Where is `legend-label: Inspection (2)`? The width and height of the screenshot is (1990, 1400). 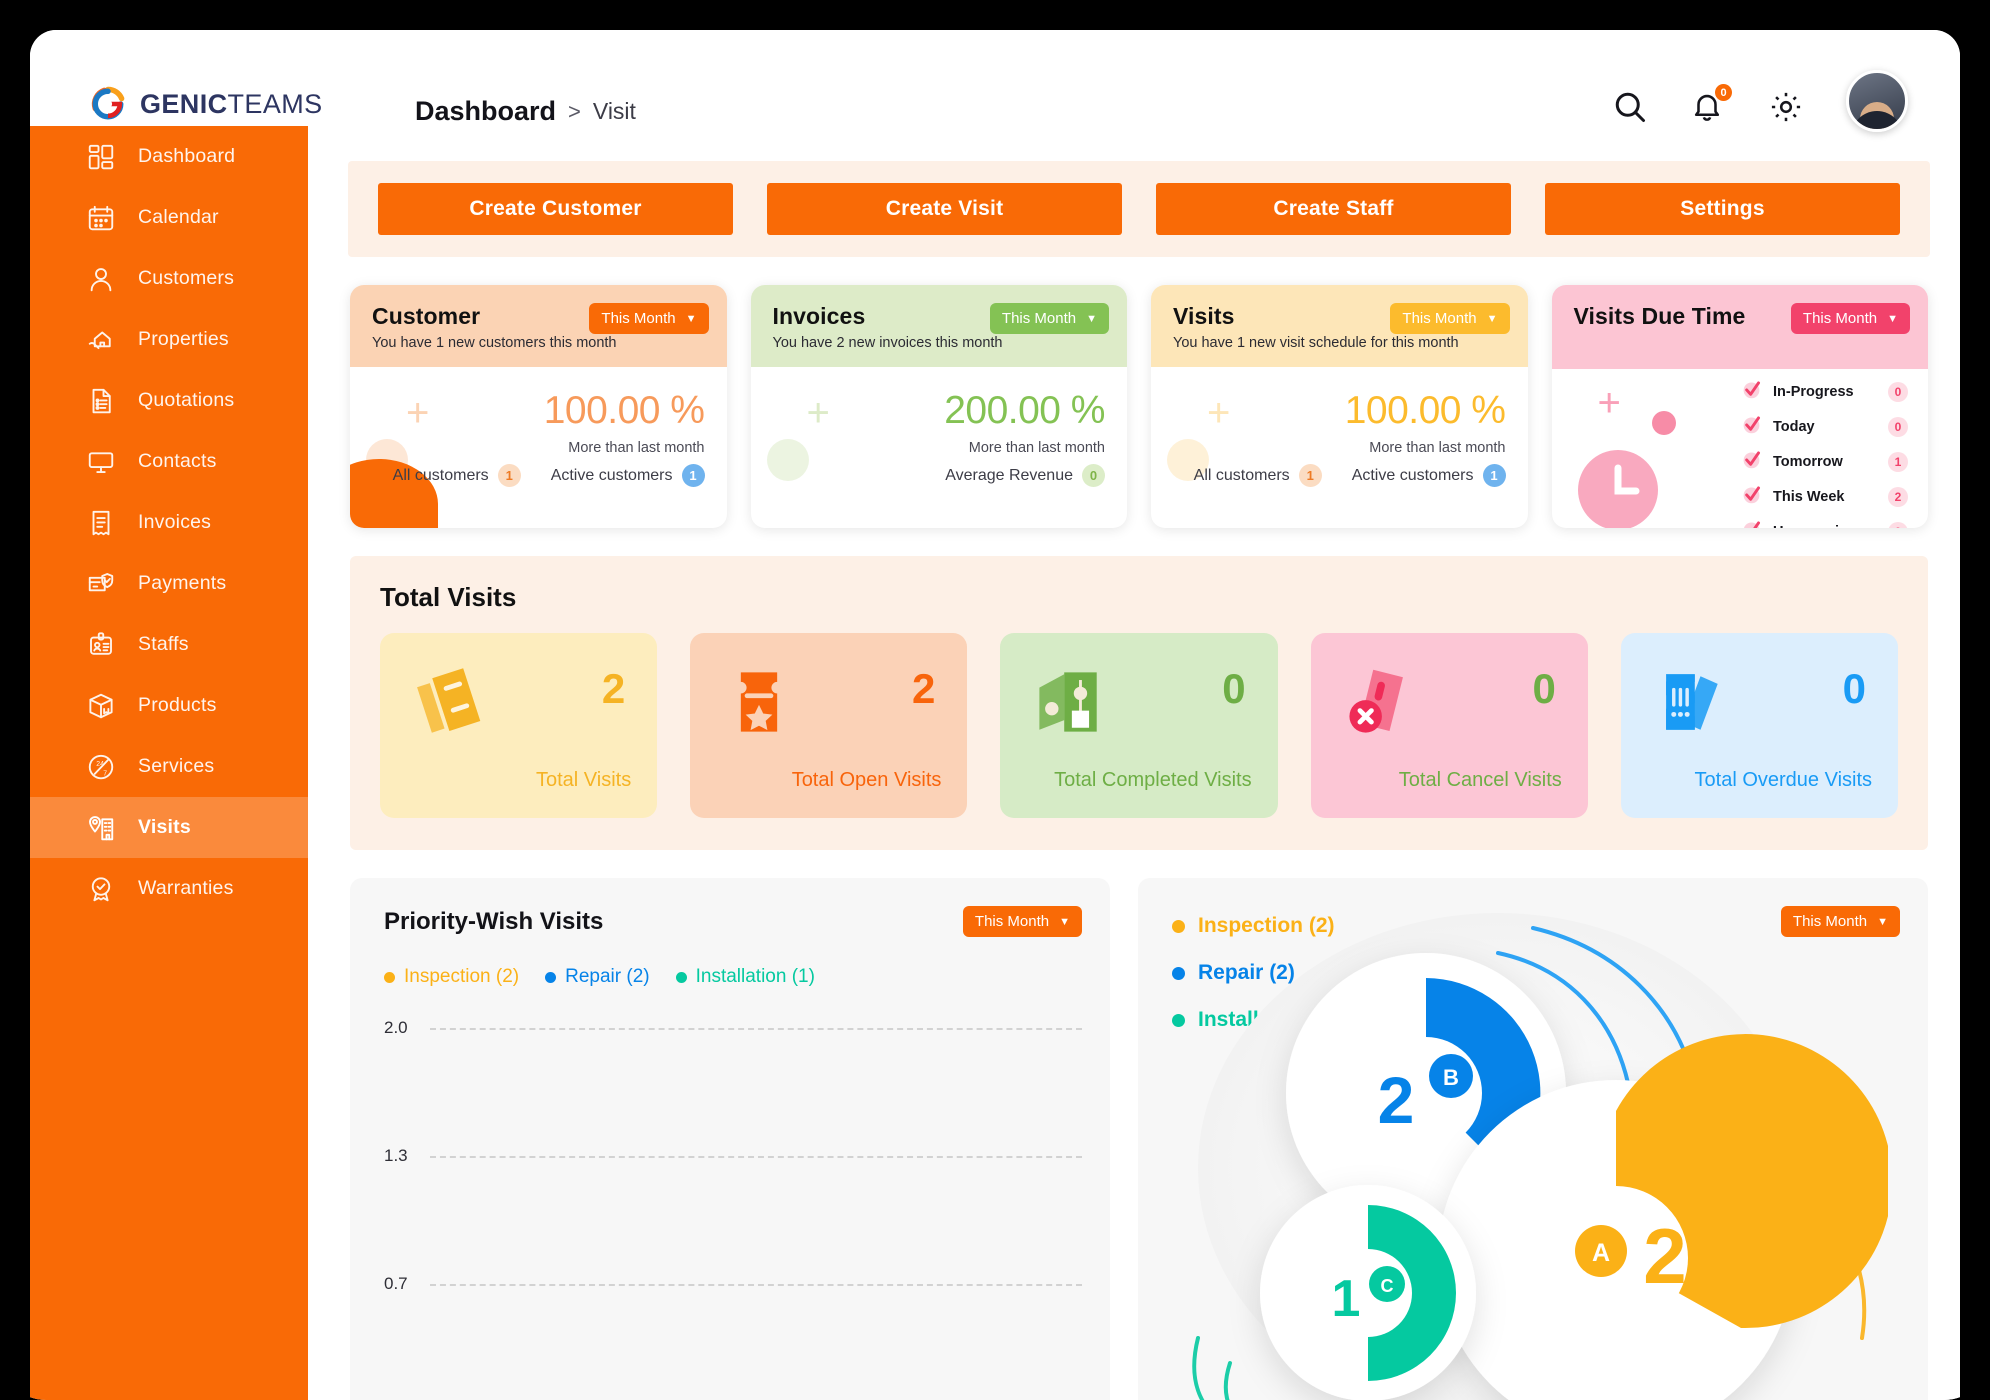
legend-label: Inspection (2) is located at coordinates (462, 976).